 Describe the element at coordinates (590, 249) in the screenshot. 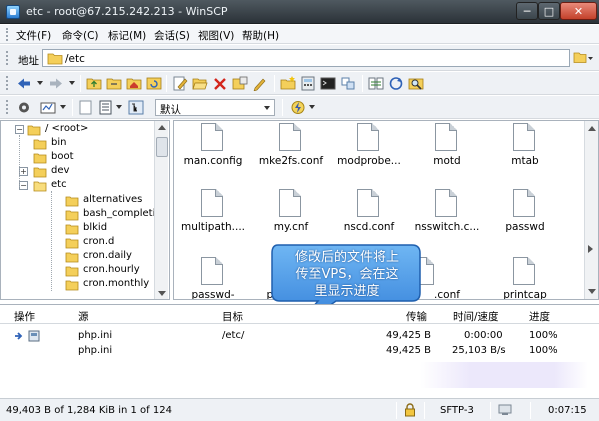

I see `scroll-right-icon` at that location.